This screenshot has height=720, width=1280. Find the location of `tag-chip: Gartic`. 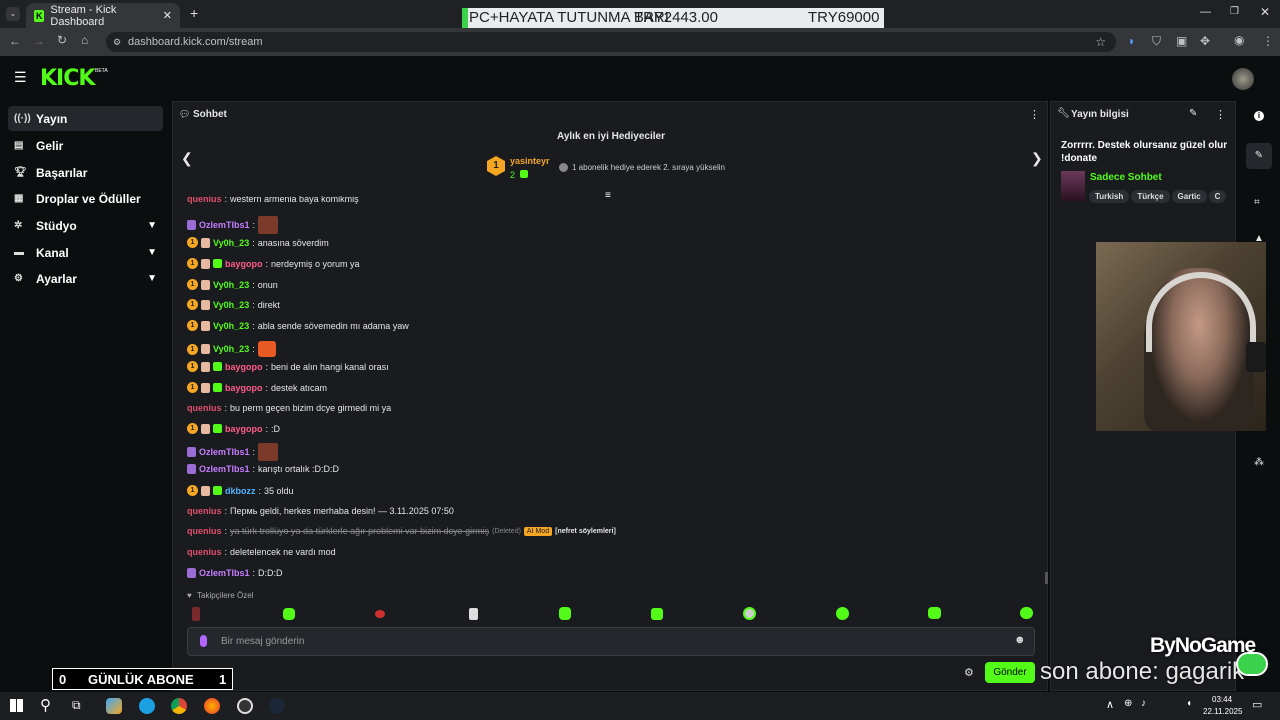

tag-chip: Gartic is located at coordinates (1189, 196).